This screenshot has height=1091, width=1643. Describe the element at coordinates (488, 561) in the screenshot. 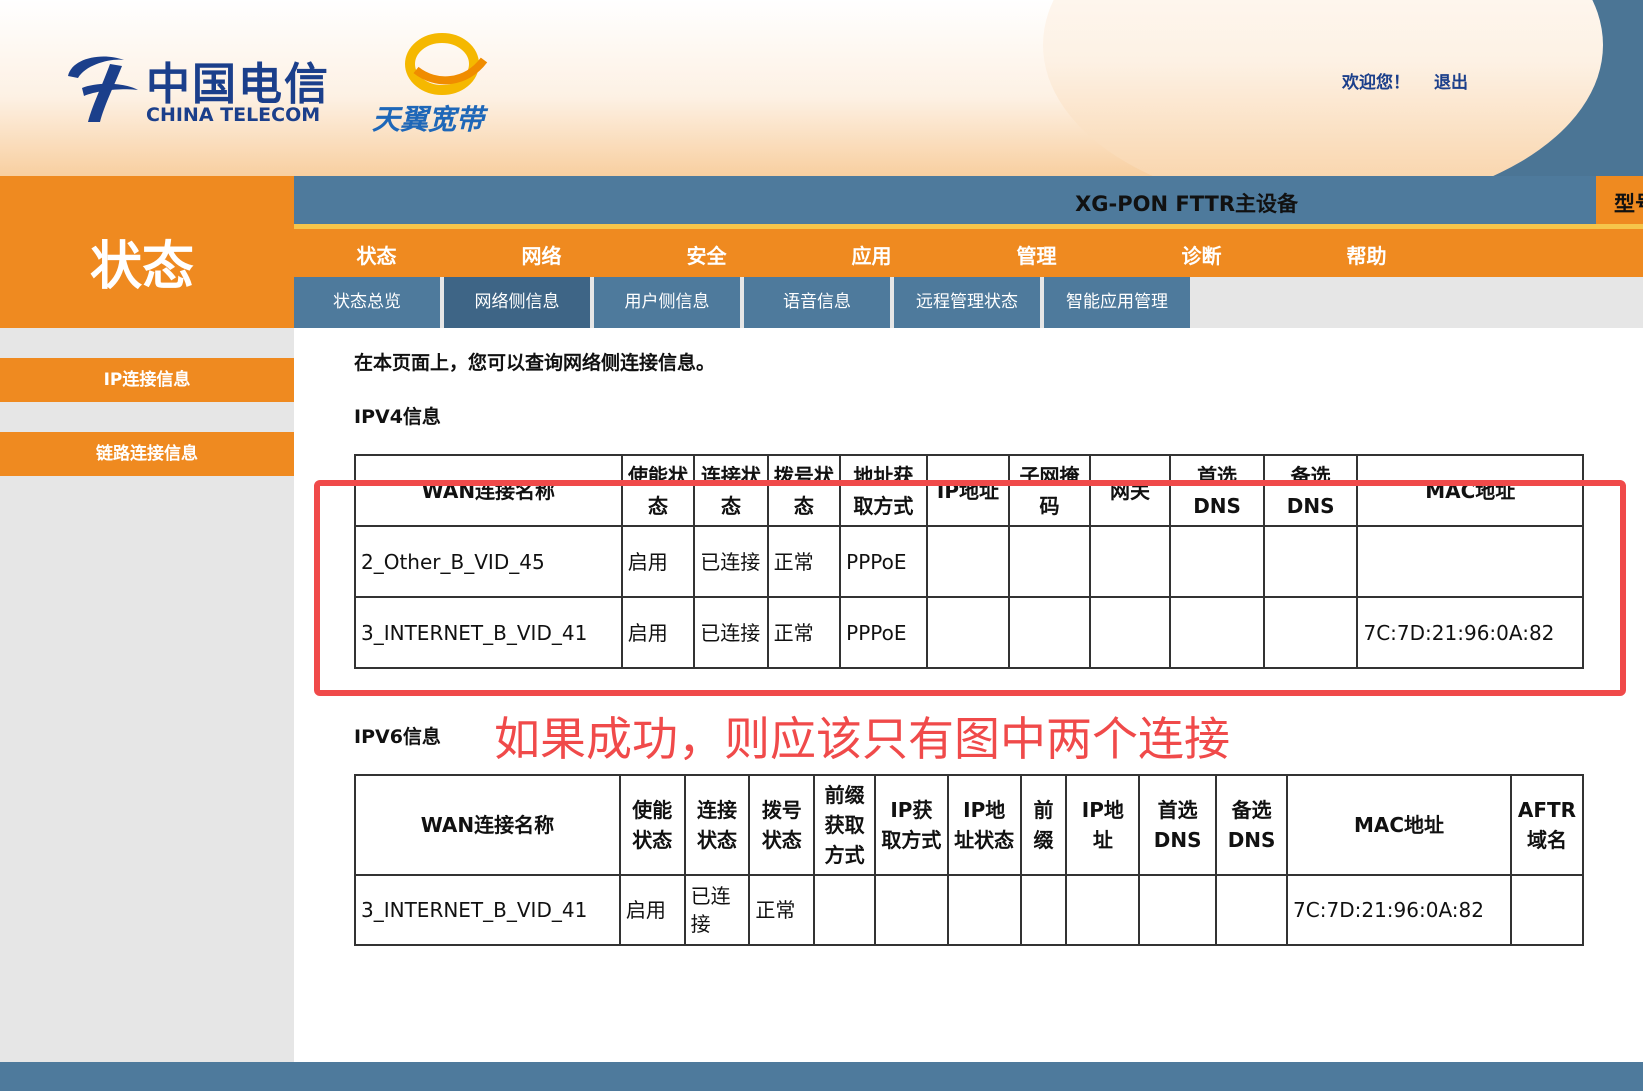

I see `table-cell: 2_Other_B_VID_45` at that location.